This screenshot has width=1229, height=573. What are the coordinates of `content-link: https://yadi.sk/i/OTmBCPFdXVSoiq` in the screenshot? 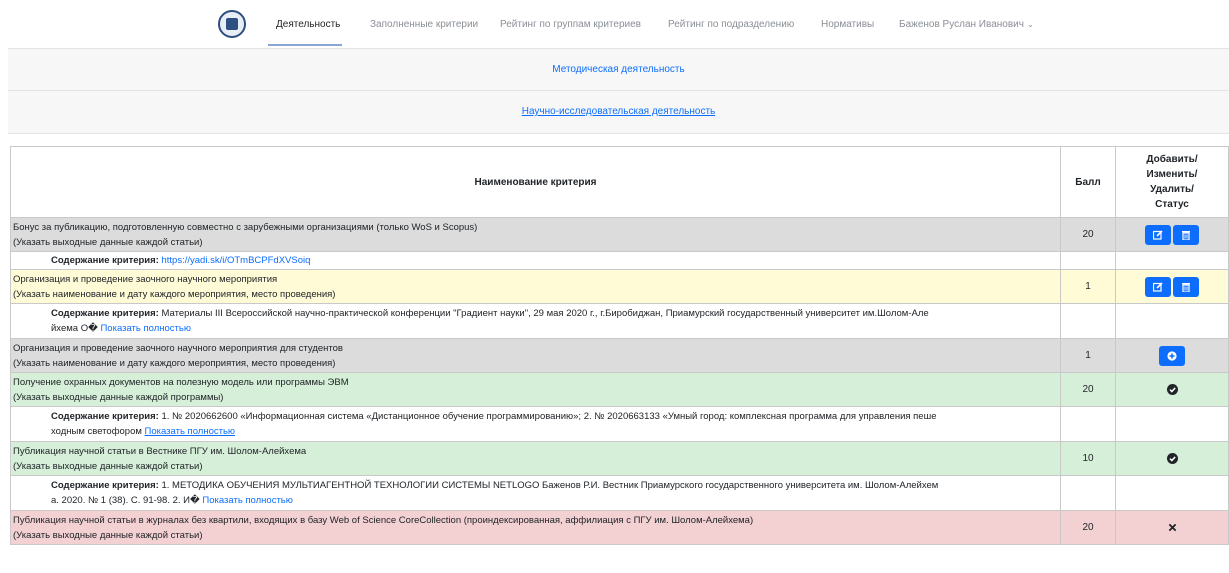 It's located at (236, 260).